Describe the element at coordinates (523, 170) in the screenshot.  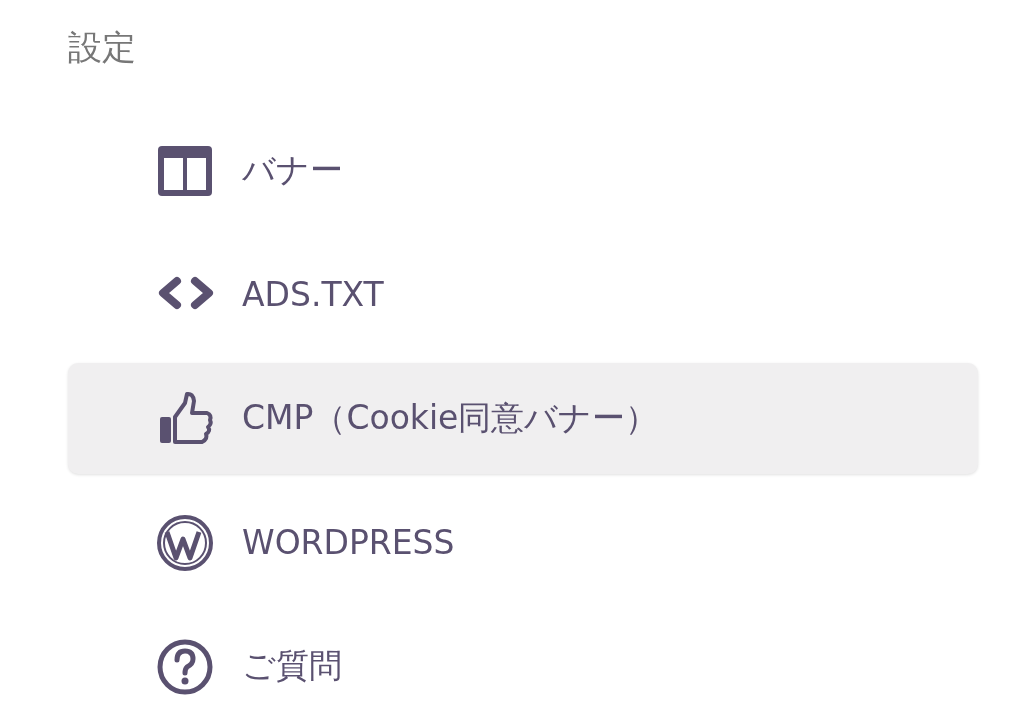
I see `menu-item: バナー` at that location.